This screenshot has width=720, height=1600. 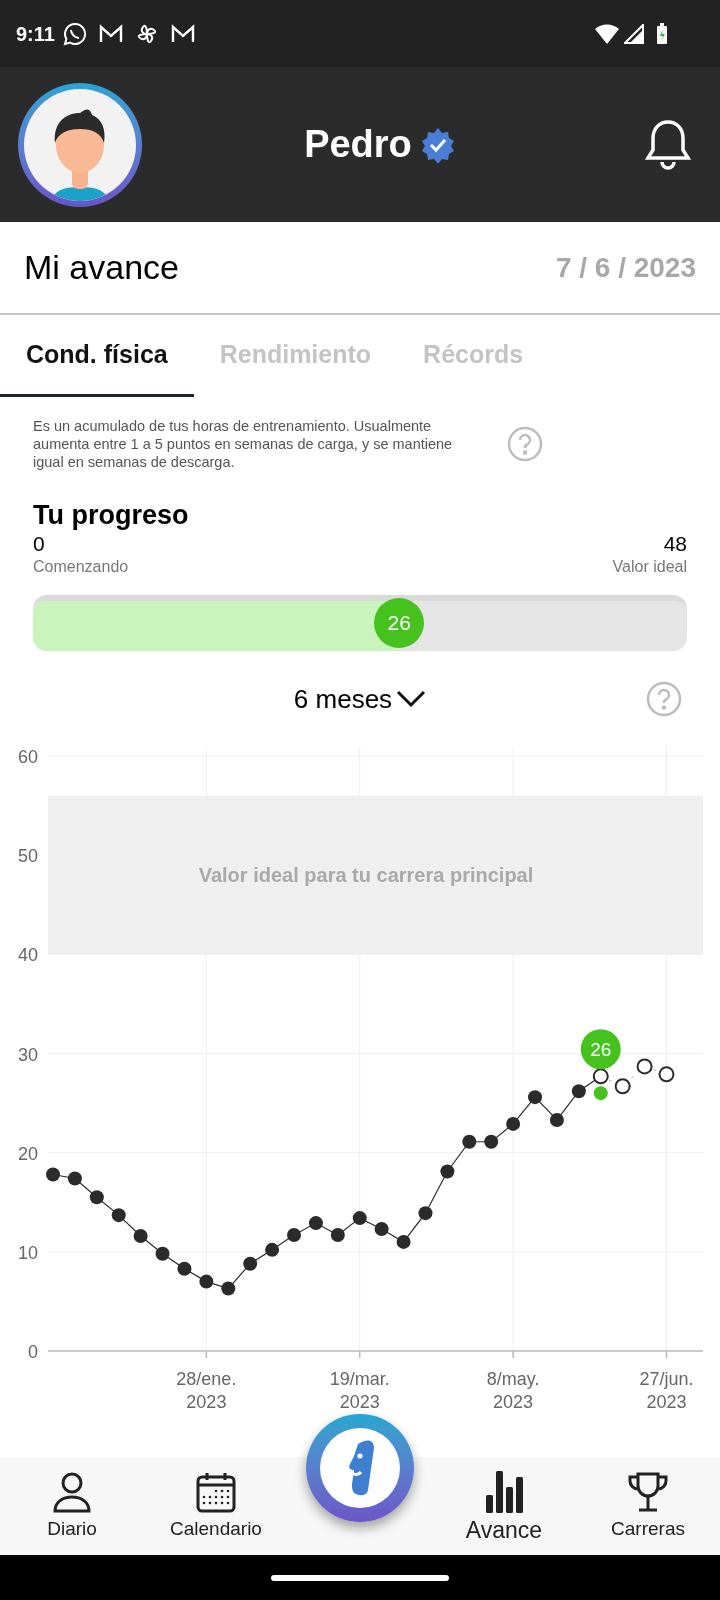 What do you see at coordinates (33, 1352) in the screenshot?
I see `y-axis-label: 0` at bounding box center [33, 1352].